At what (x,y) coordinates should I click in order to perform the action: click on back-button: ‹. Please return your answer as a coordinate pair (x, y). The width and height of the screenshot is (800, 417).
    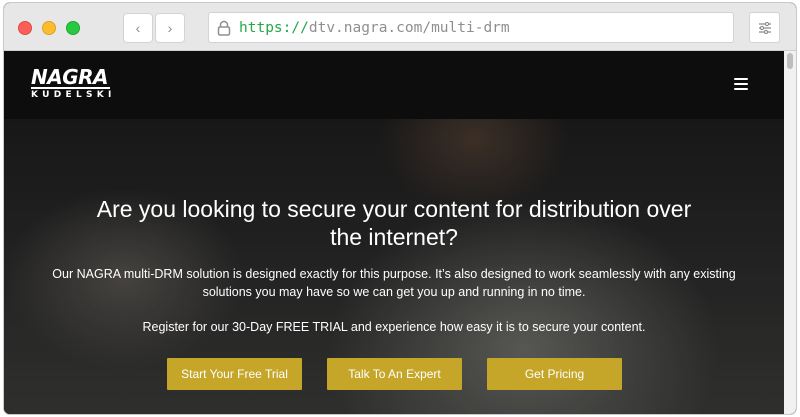
    Looking at the image, I should click on (138, 28).